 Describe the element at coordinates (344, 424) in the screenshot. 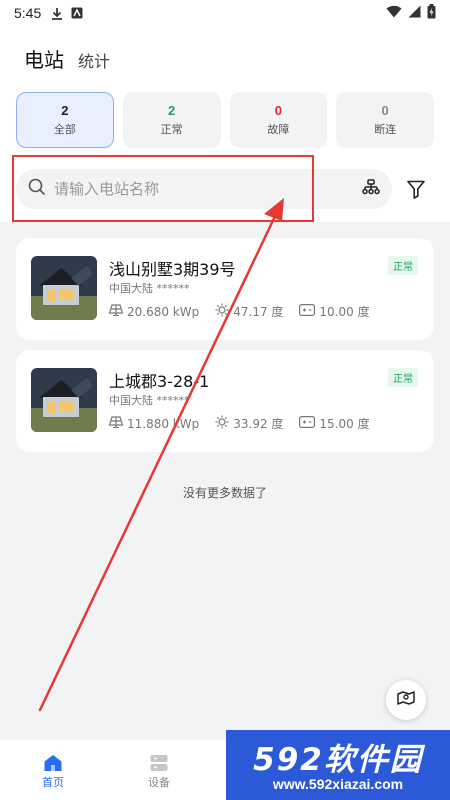

I see `earnings-value: 15.00 度` at that location.